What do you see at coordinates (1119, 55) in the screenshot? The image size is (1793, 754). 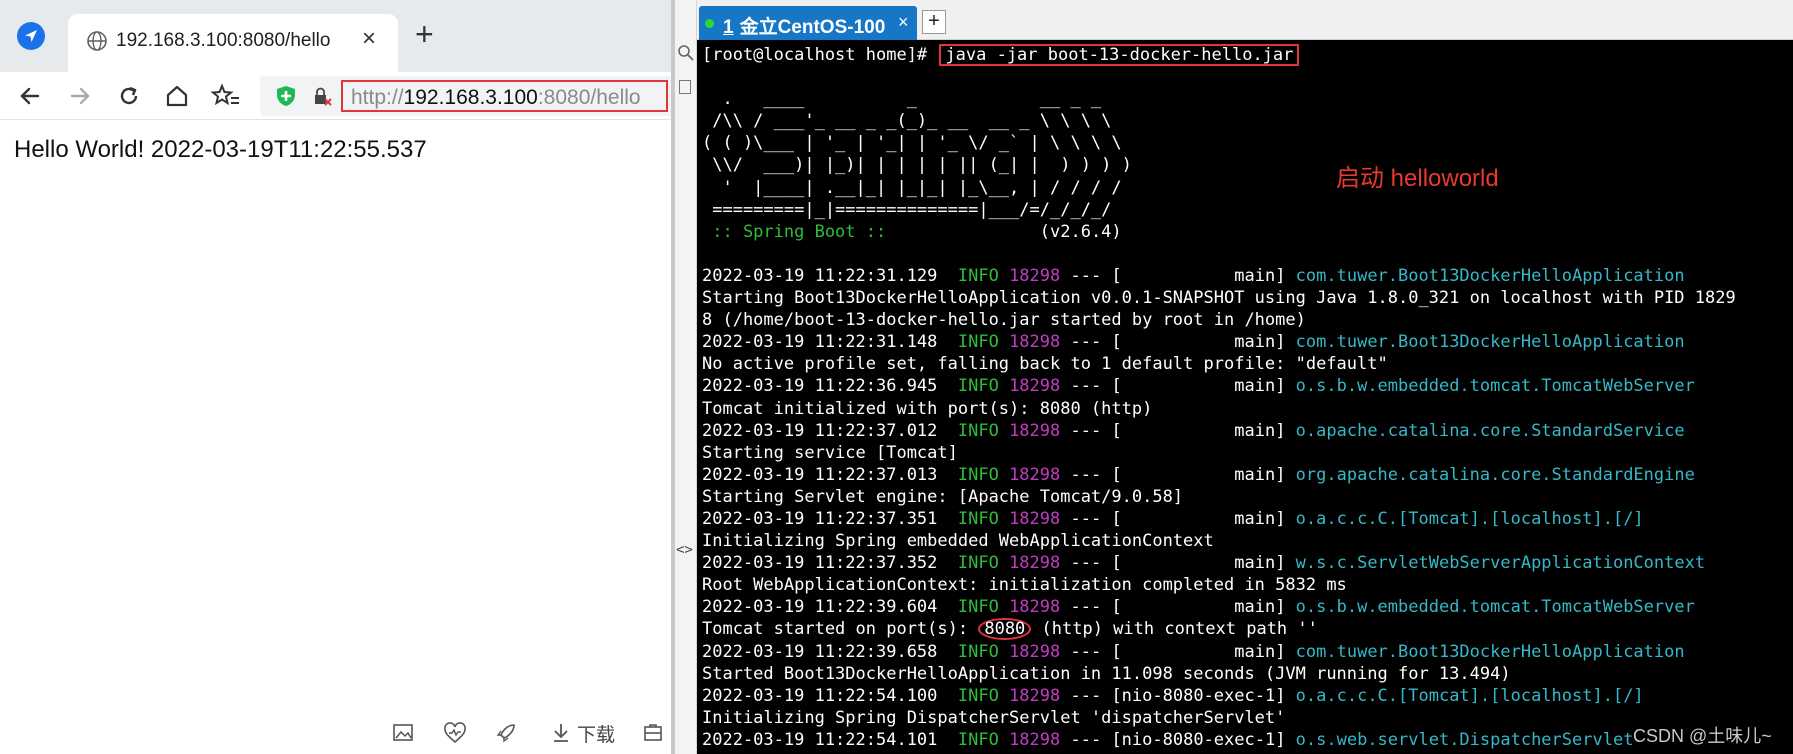 I see `shell-command: java -jar boot-13-docker-hello.jar` at bounding box center [1119, 55].